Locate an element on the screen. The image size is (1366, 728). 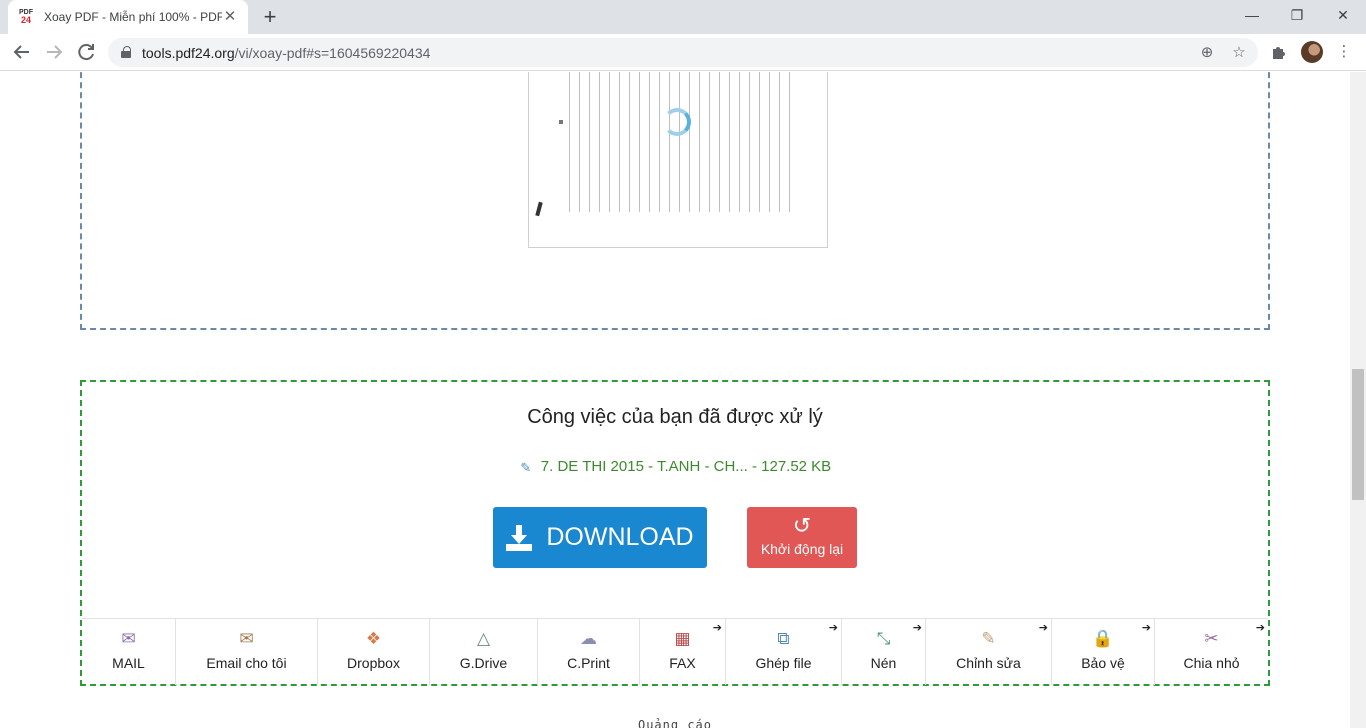
action-label: Chia nhỏ is located at coordinates (1211, 663).